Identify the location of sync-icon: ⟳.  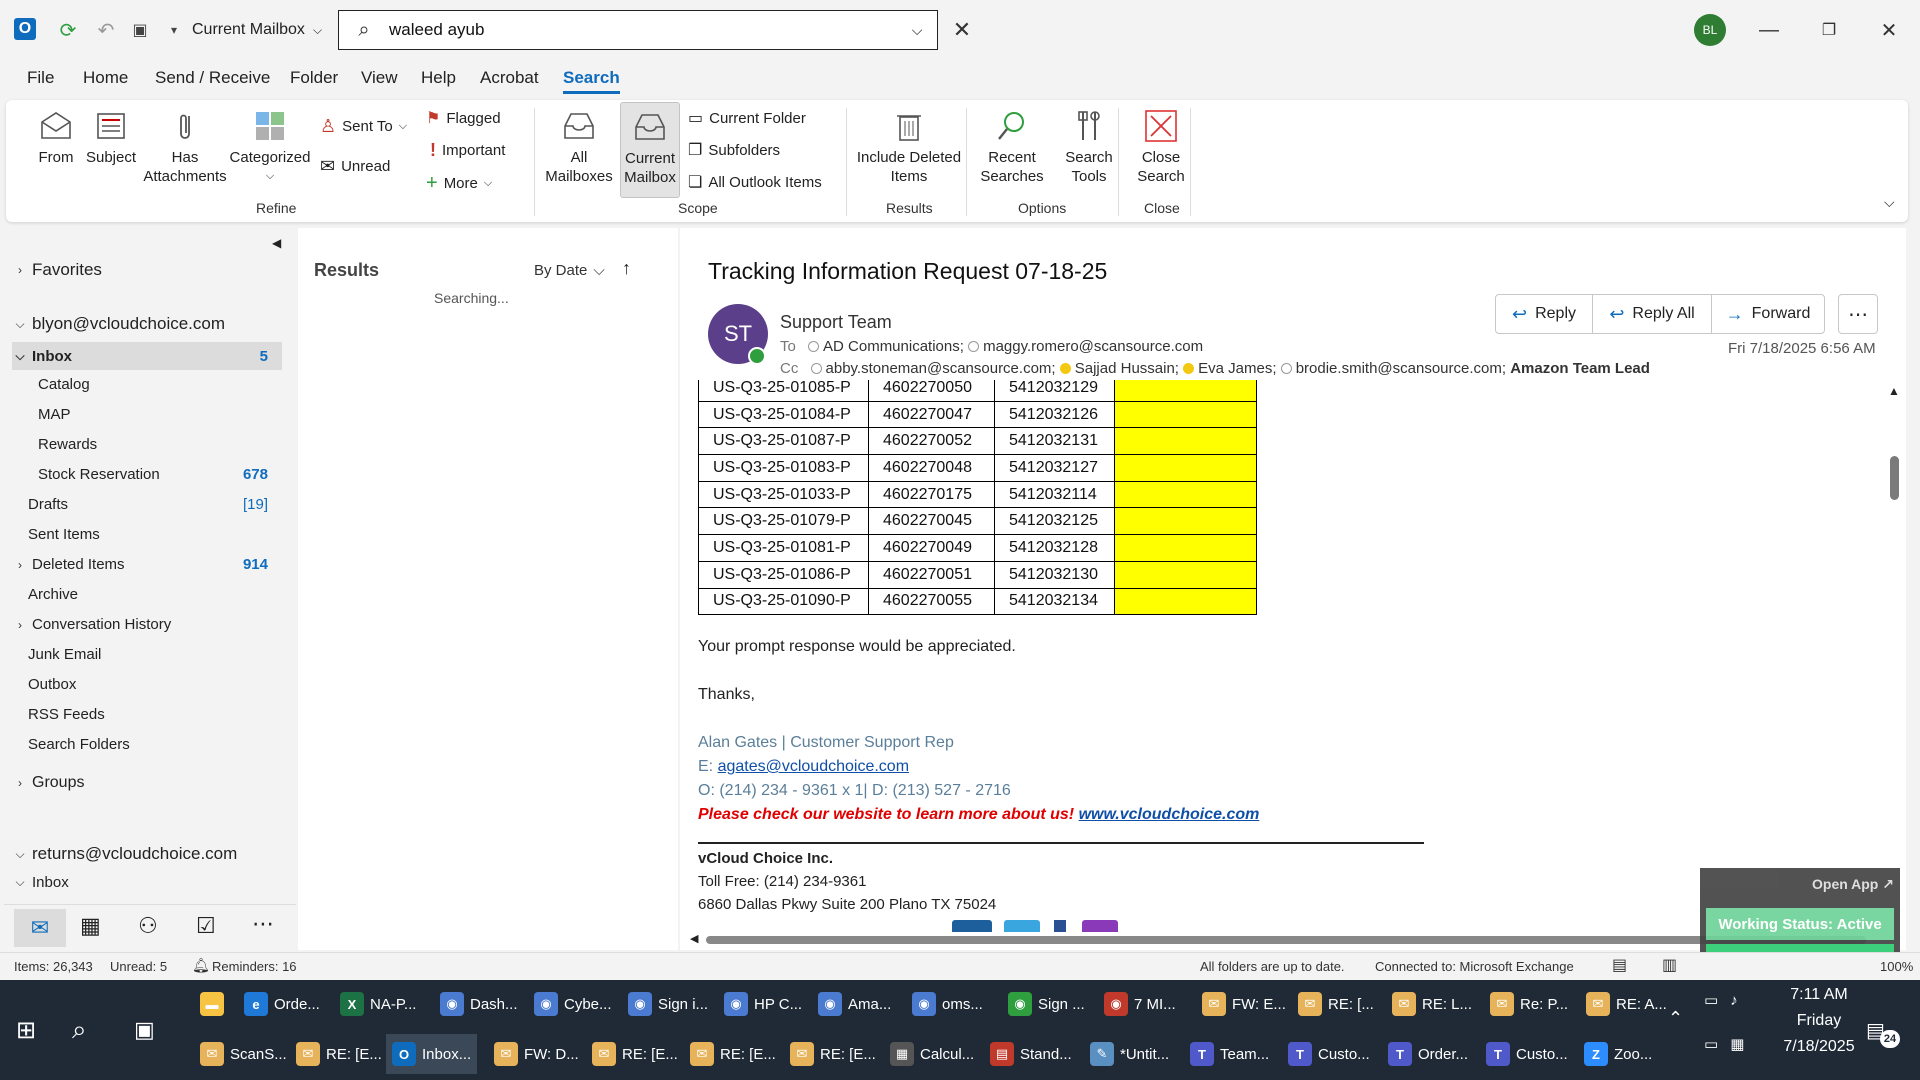
(68, 30).